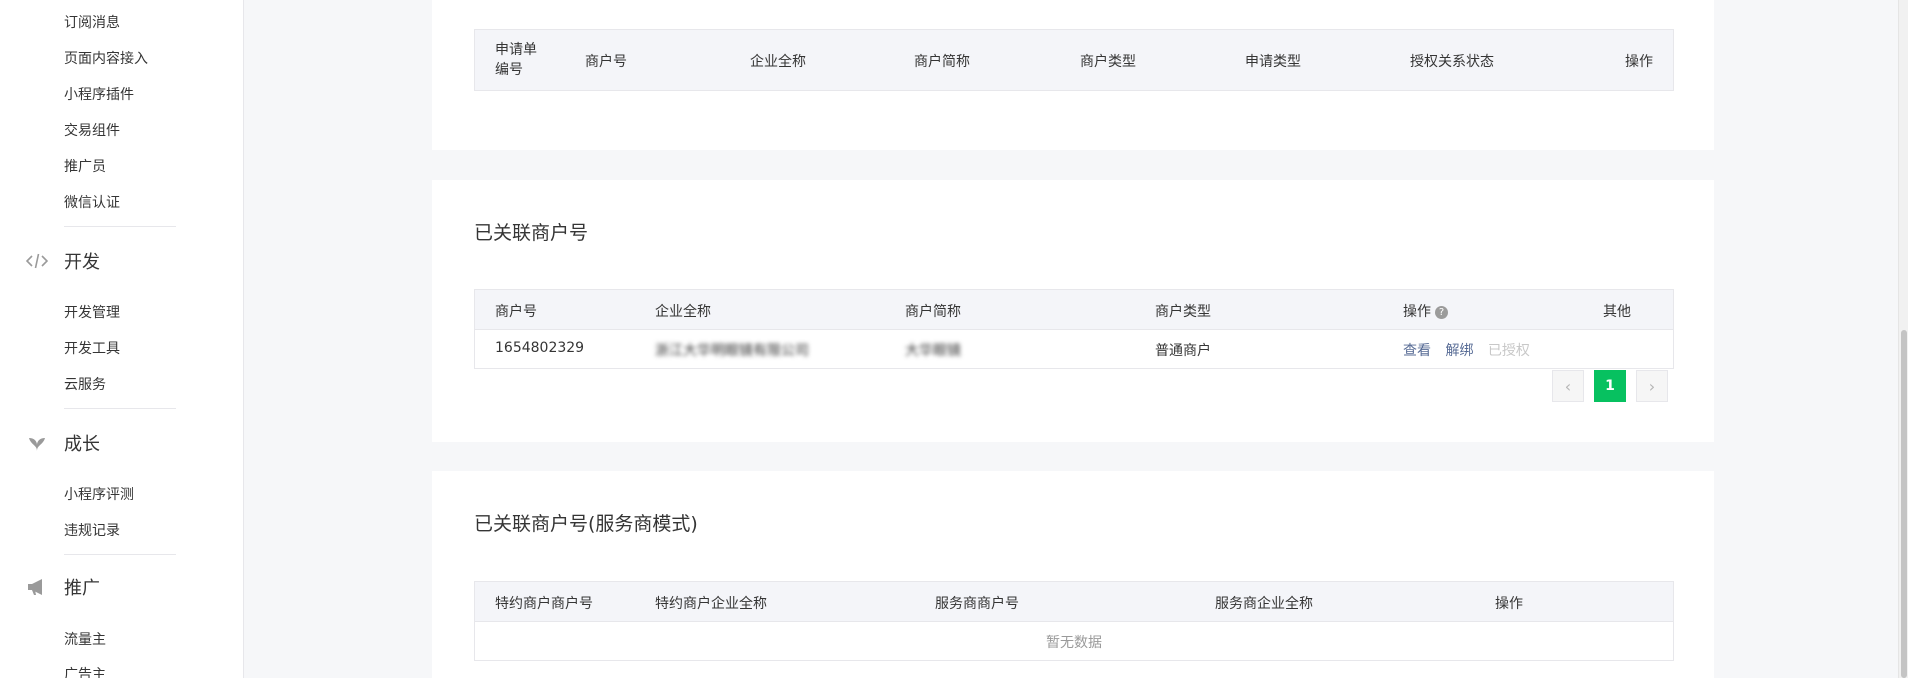  What do you see at coordinates (586, 524) in the screenshot?
I see `panel-title: 已关联商户号(服务商模式)` at bounding box center [586, 524].